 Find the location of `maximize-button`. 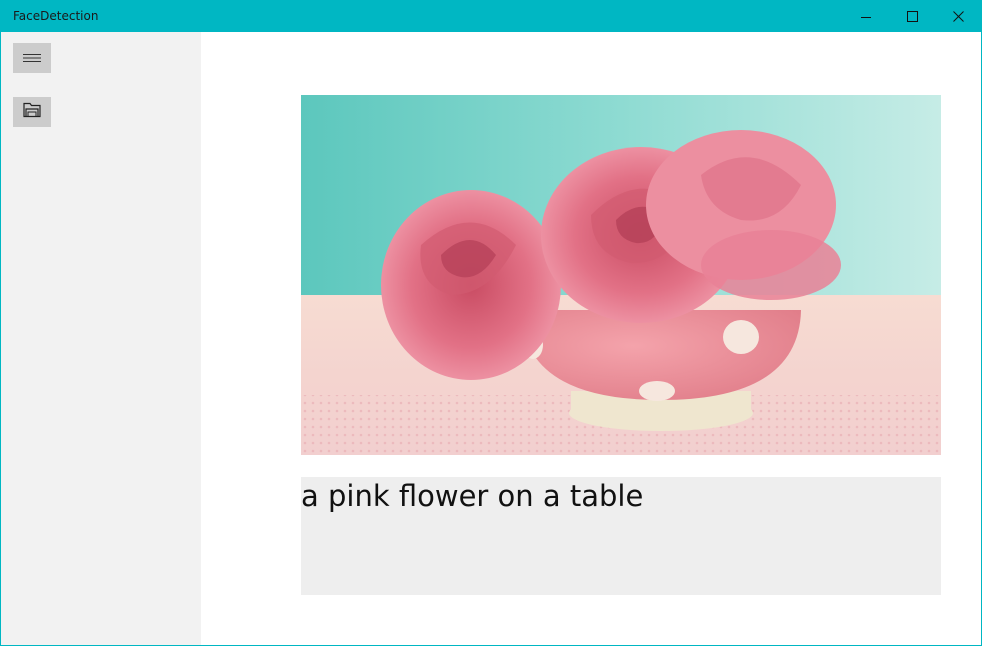

maximize-button is located at coordinates (912, 16).